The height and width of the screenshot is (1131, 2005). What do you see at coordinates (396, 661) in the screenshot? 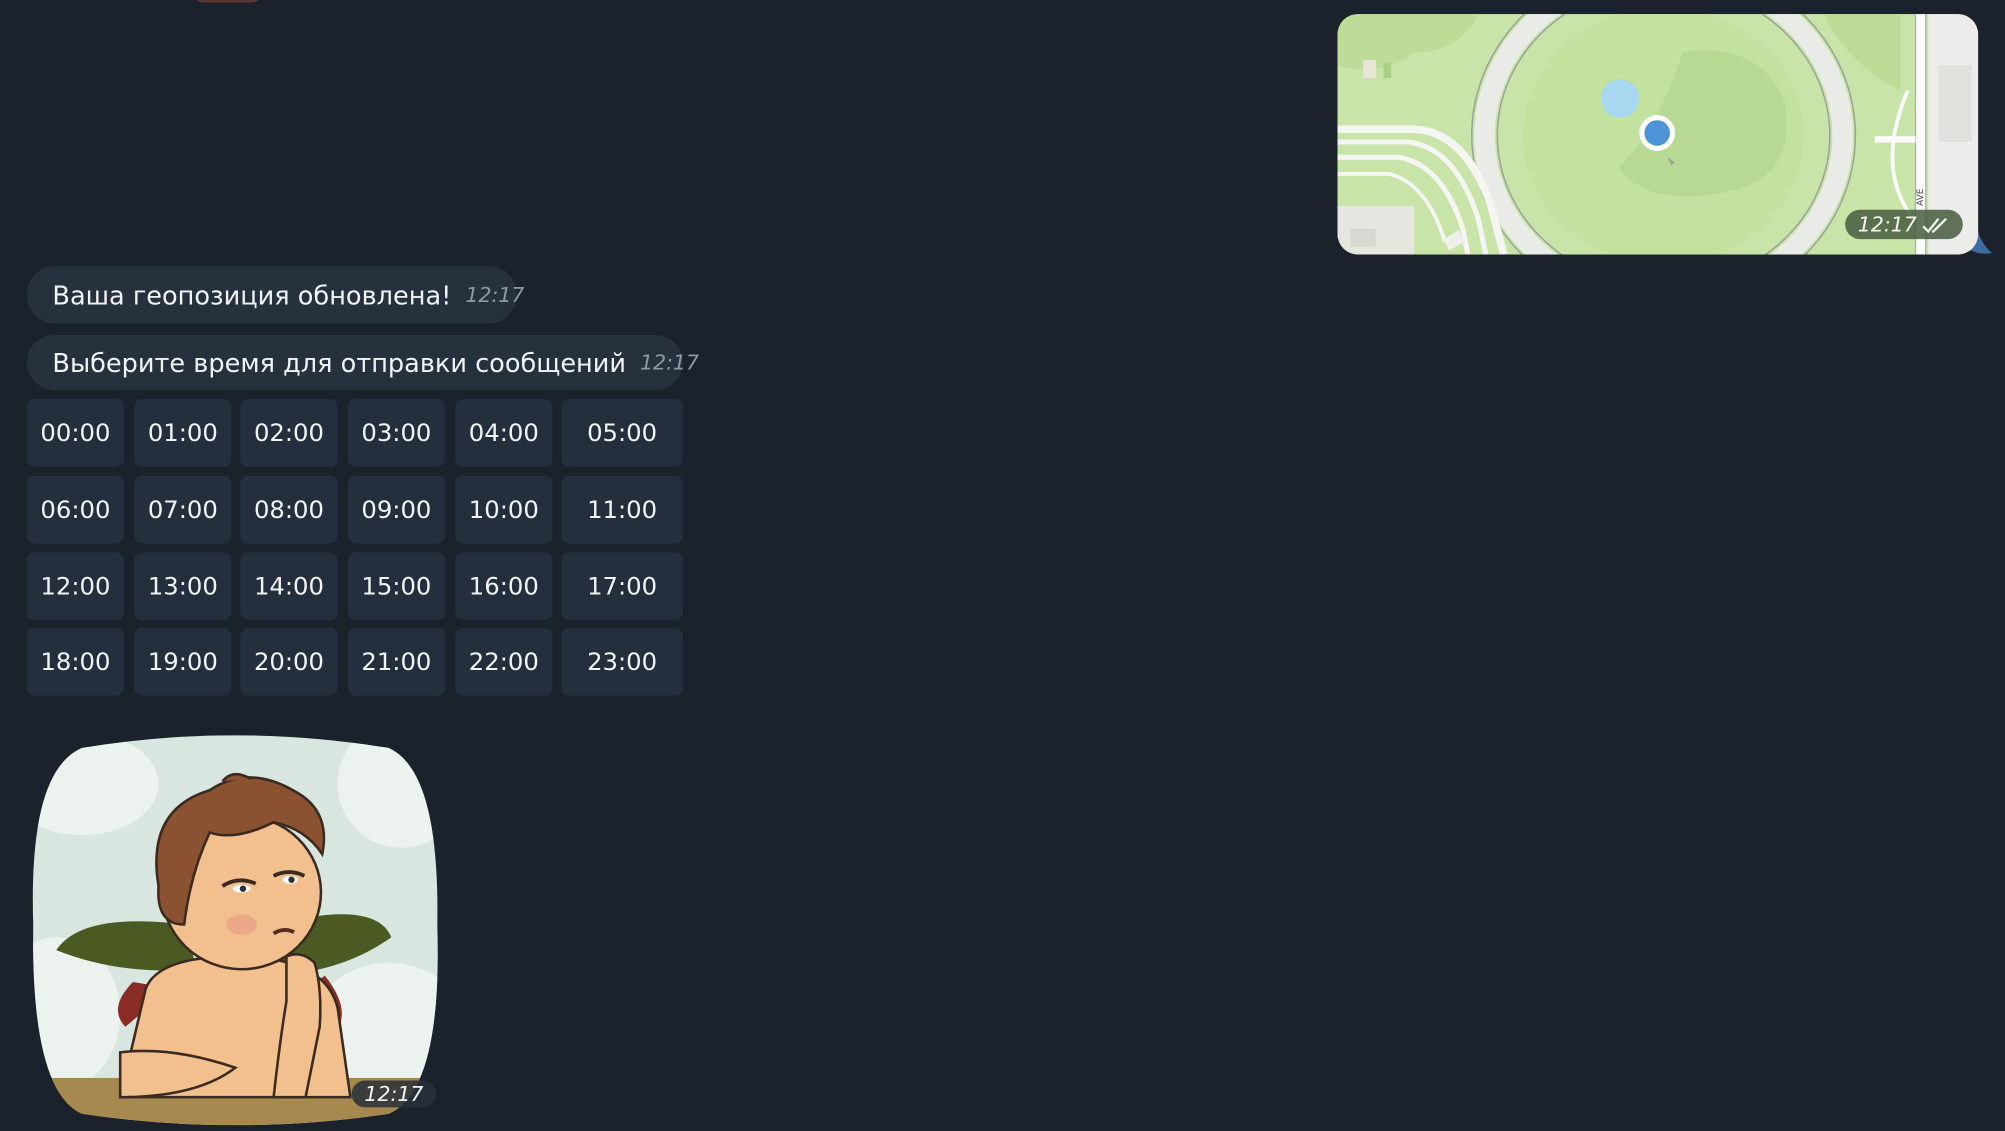
I see `time-button: 21:00` at bounding box center [396, 661].